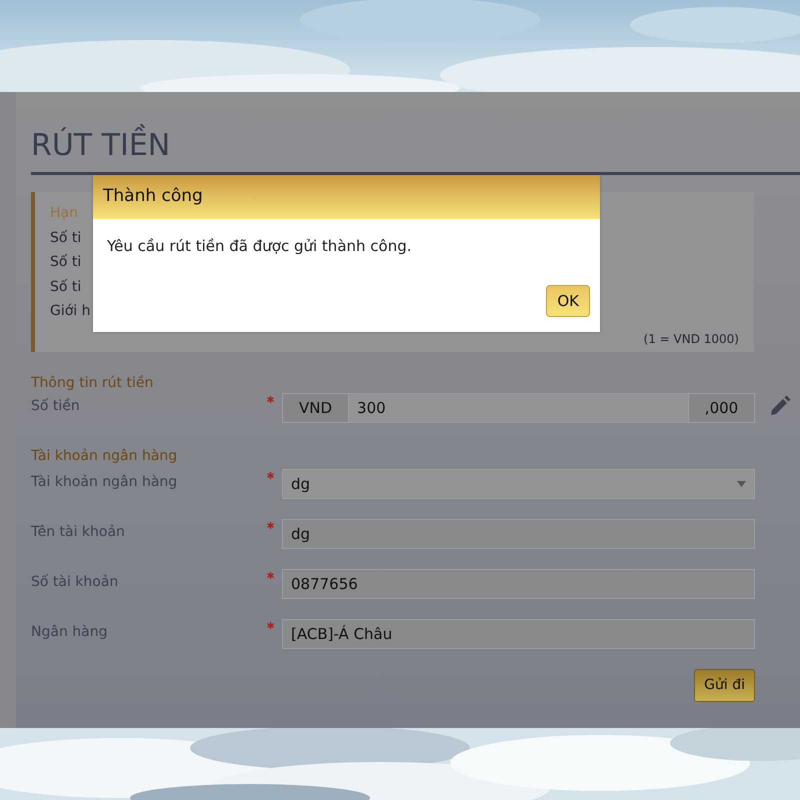 The width and height of the screenshot is (800, 800). What do you see at coordinates (75, 582) in the screenshot?
I see `field-label: Số tài khoản` at bounding box center [75, 582].